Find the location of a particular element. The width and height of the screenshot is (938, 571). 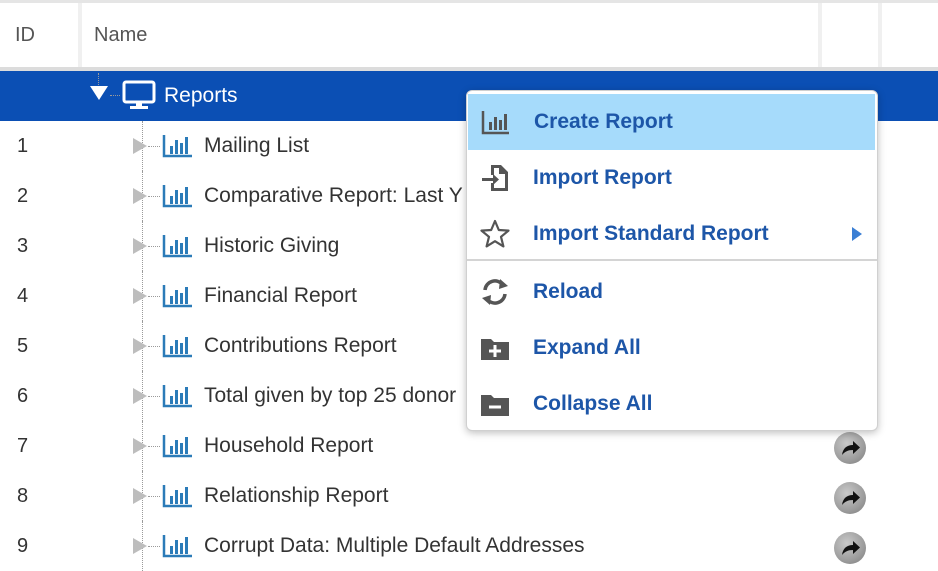

row-id: 5 is located at coordinates (23, 346).